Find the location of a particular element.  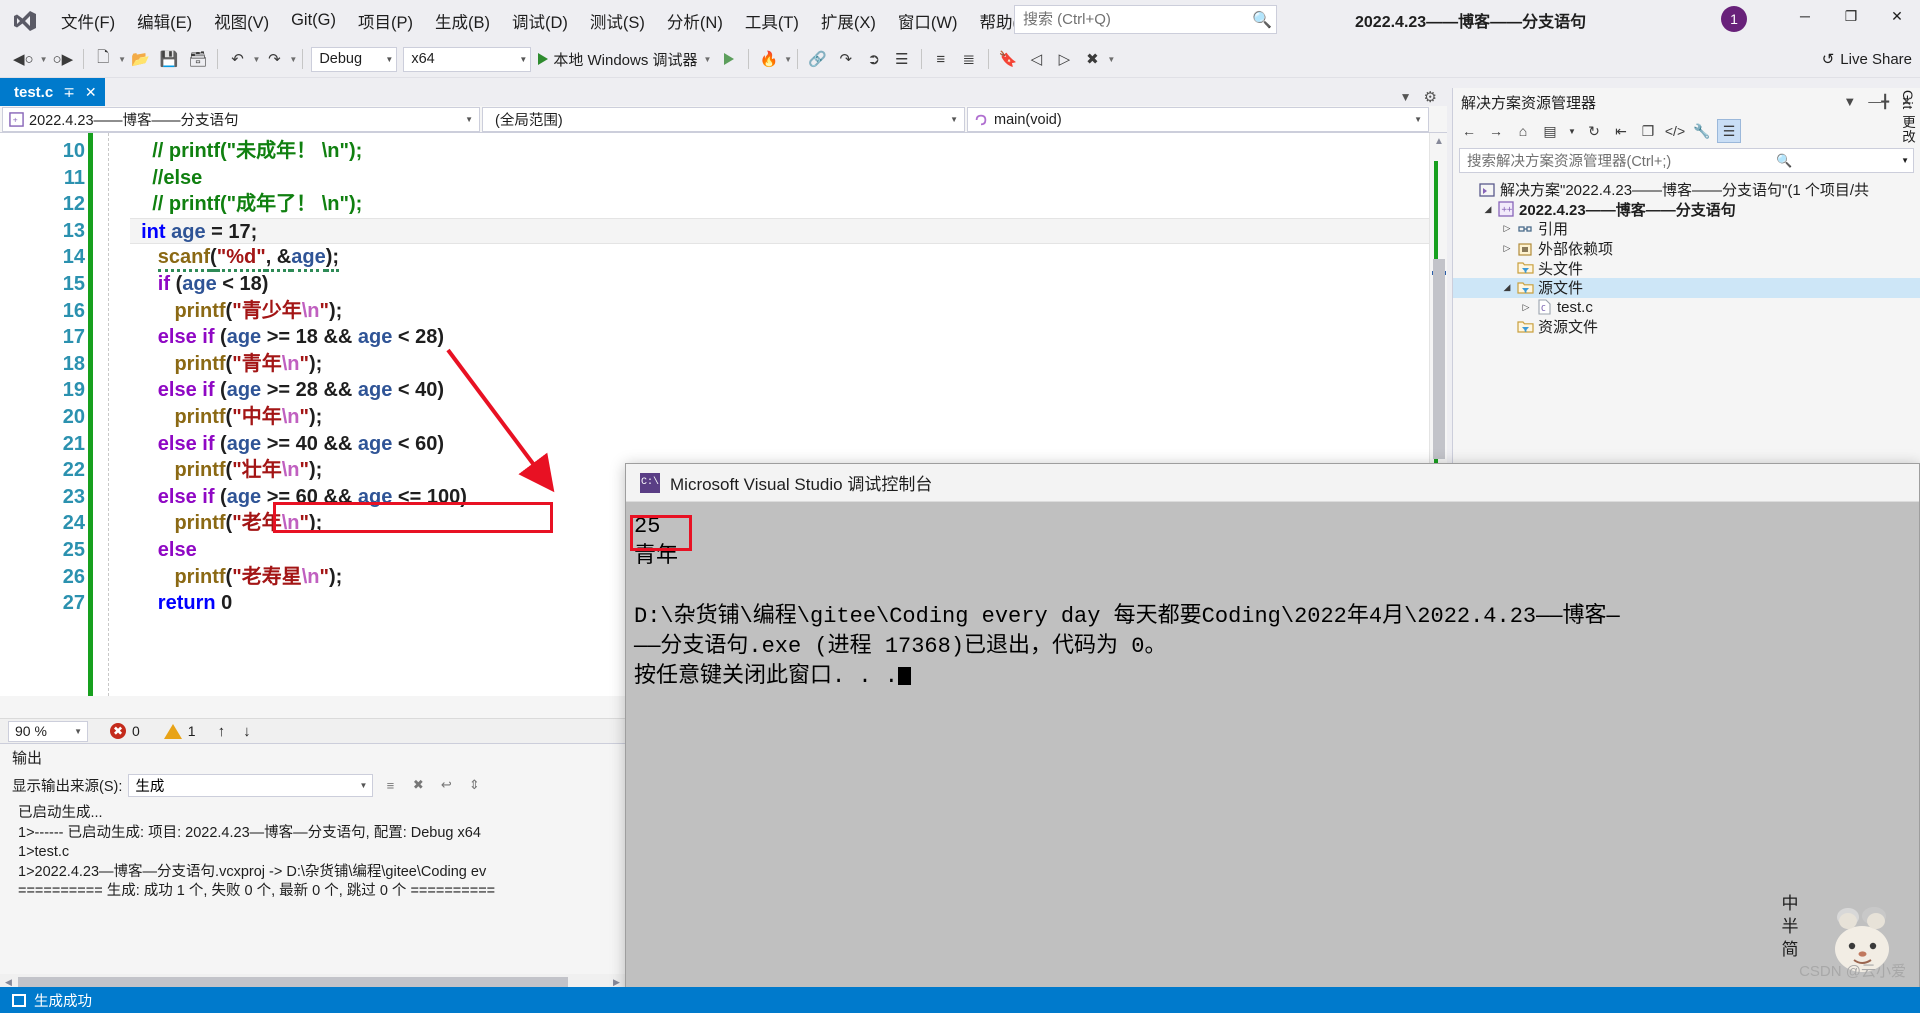

indent-increase-icon: ≡ is located at coordinates (941, 59).